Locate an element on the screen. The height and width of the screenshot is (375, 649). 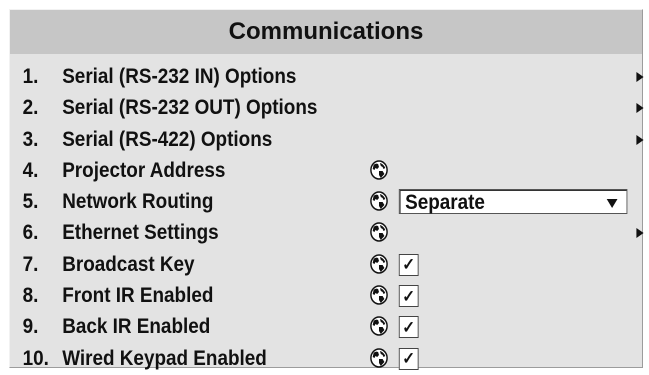
menu-item-label: Back IR Enabled is located at coordinates (136, 327).